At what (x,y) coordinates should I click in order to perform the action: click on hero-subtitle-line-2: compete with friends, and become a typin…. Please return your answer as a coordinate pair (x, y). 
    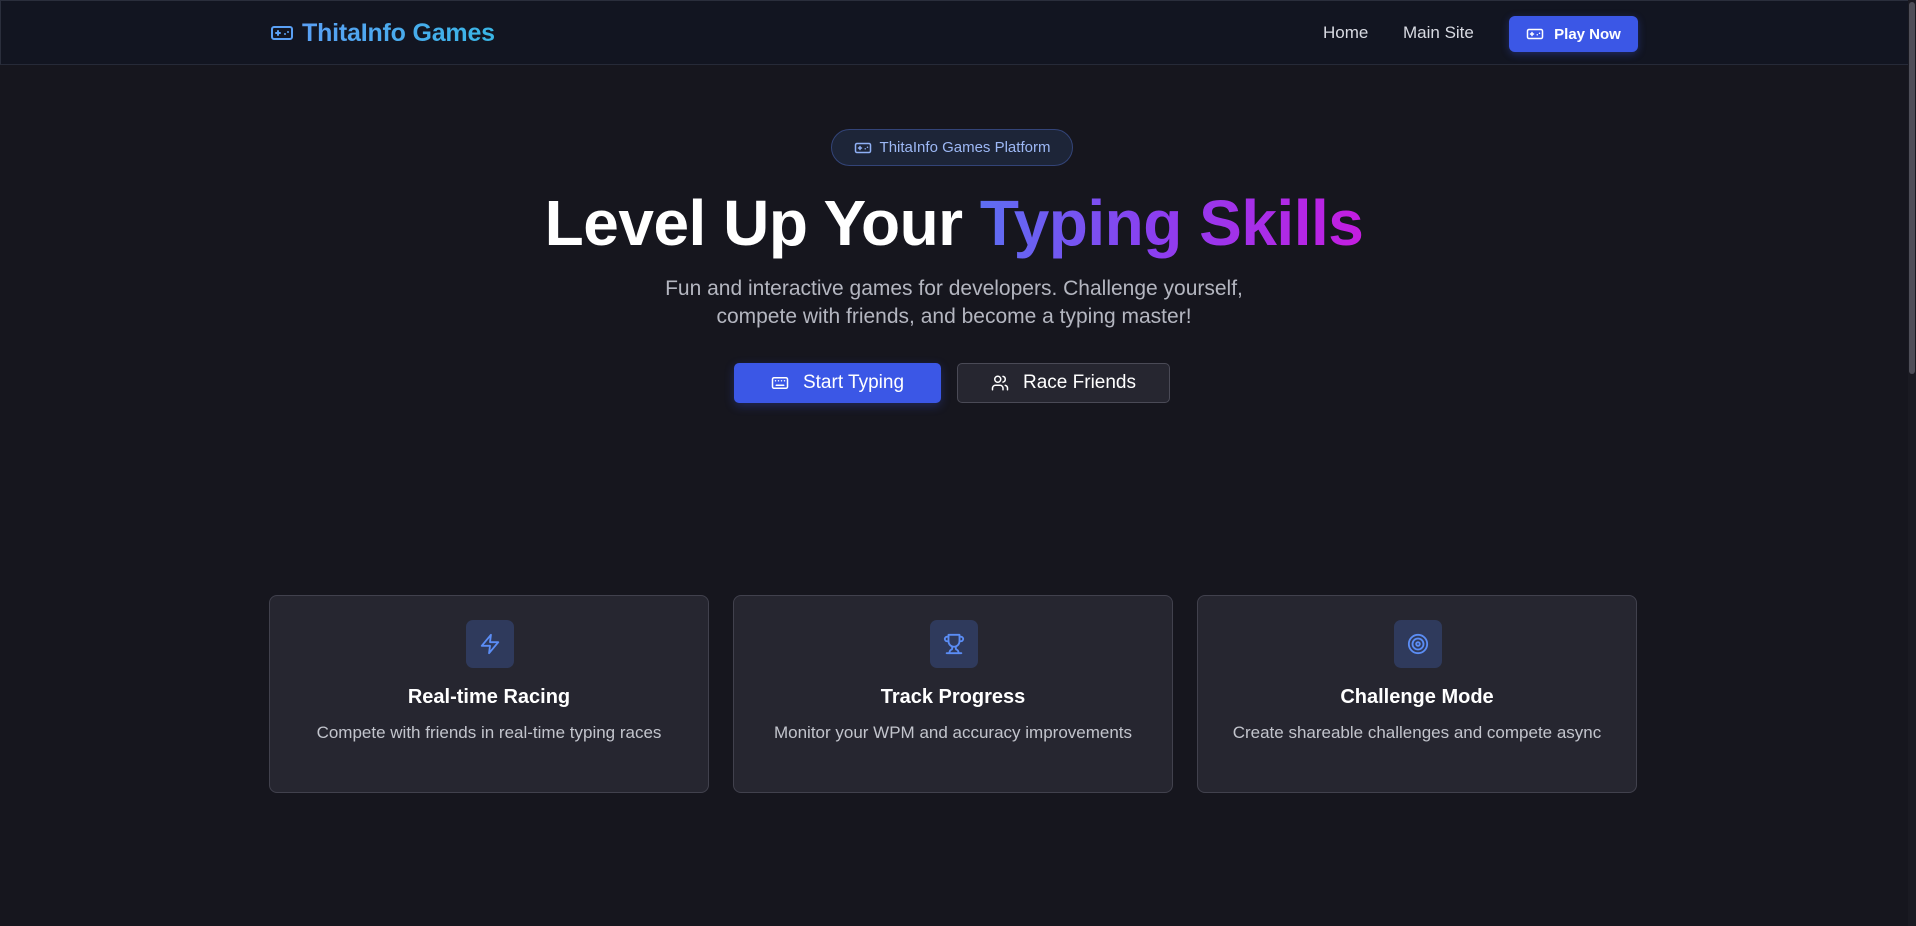
    Looking at the image, I should click on (954, 316).